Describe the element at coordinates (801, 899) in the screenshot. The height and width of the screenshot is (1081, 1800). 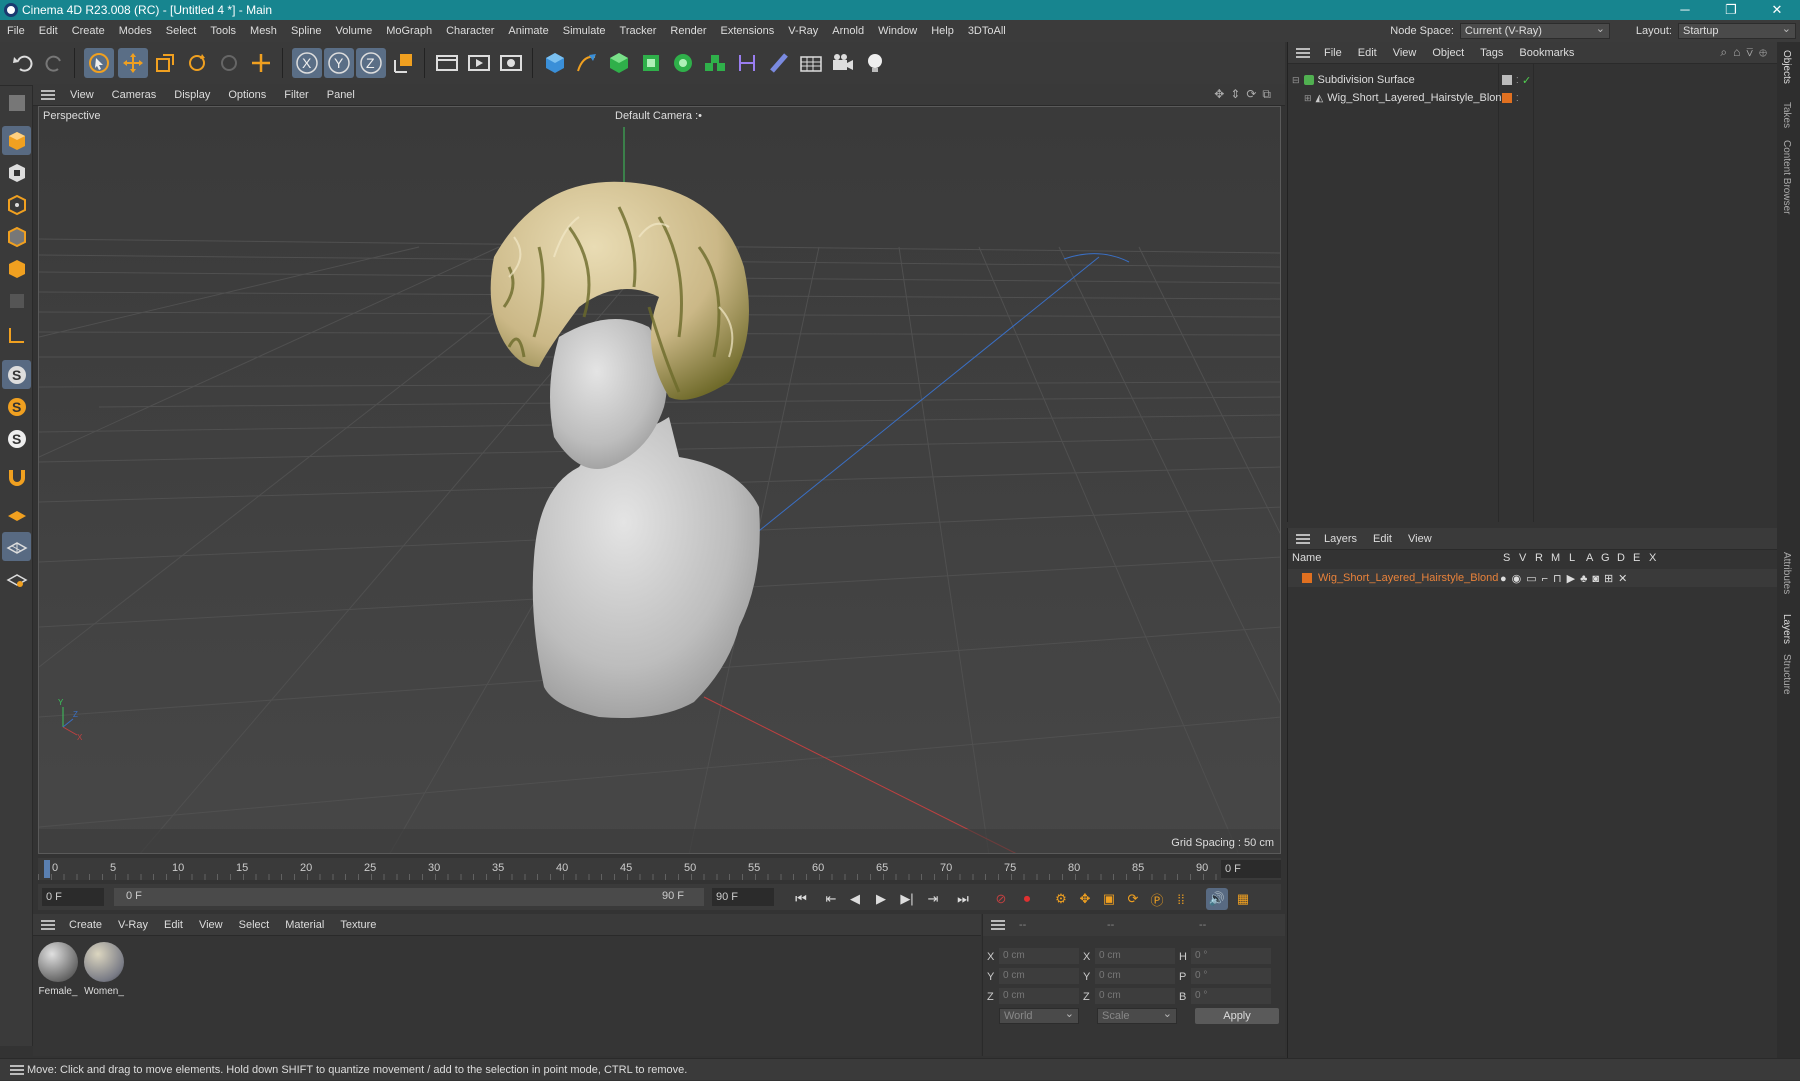
I see `go-to-start-icon: ⏮` at that location.